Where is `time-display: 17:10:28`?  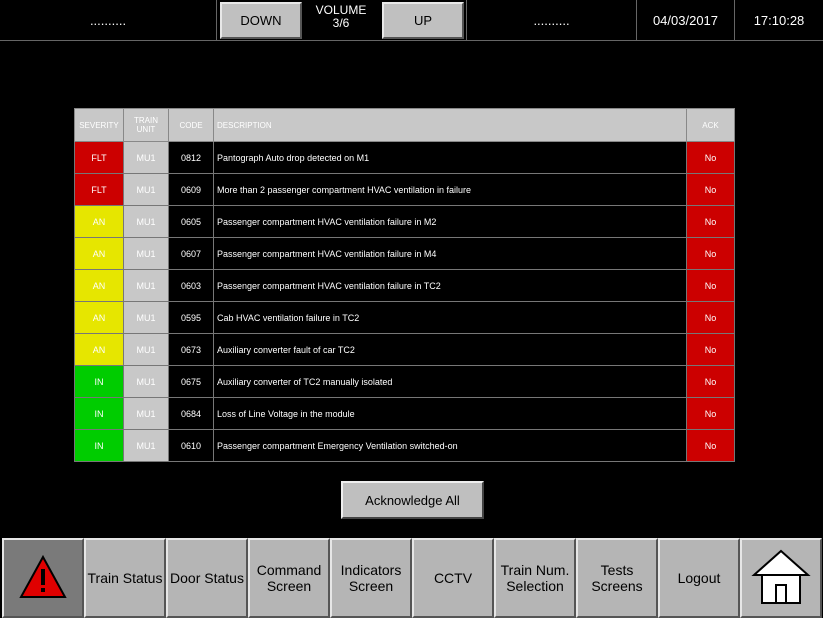
time-display: 17:10:28 is located at coordinates (779, 20).